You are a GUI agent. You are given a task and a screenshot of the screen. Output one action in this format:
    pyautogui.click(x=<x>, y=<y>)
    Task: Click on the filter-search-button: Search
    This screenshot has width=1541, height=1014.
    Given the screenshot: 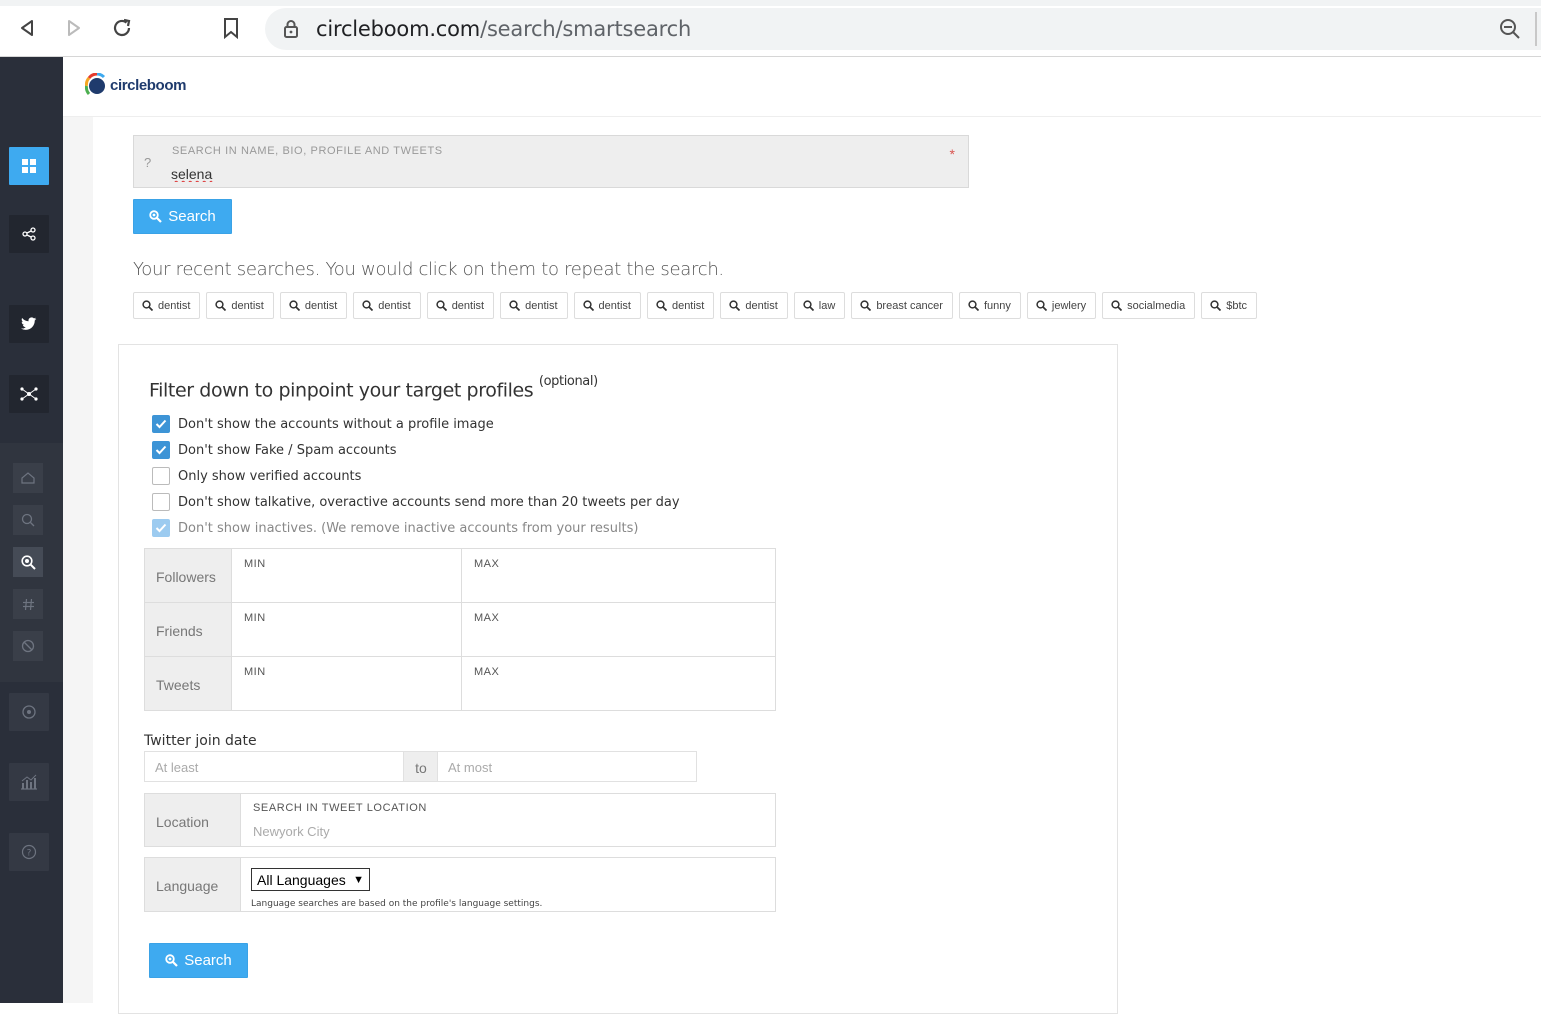 What is the action you would take?
    pyautogui.click(x=198, y=960)
    